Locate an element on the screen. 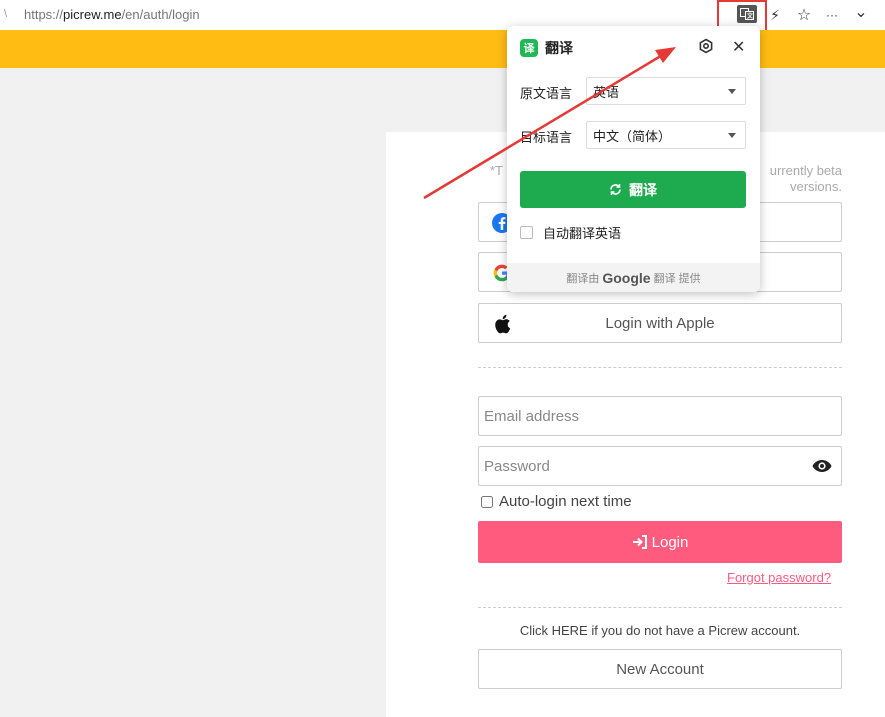 The height and width of the screenshot is (717, 885). target-language-label: 目标语言 is located at coordinates (546, 137).